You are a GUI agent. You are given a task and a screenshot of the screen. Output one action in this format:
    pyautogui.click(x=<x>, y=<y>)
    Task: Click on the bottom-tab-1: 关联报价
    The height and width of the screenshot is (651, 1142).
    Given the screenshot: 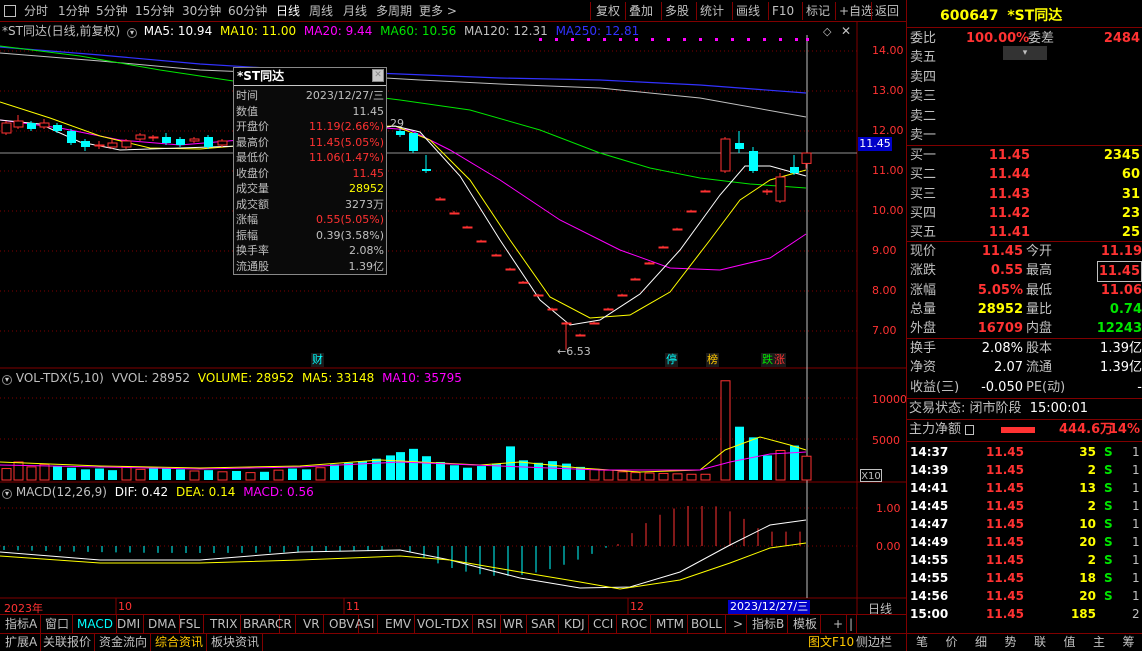 What is the action you would take?
    pyautogui.click(x=68, y=642)
    